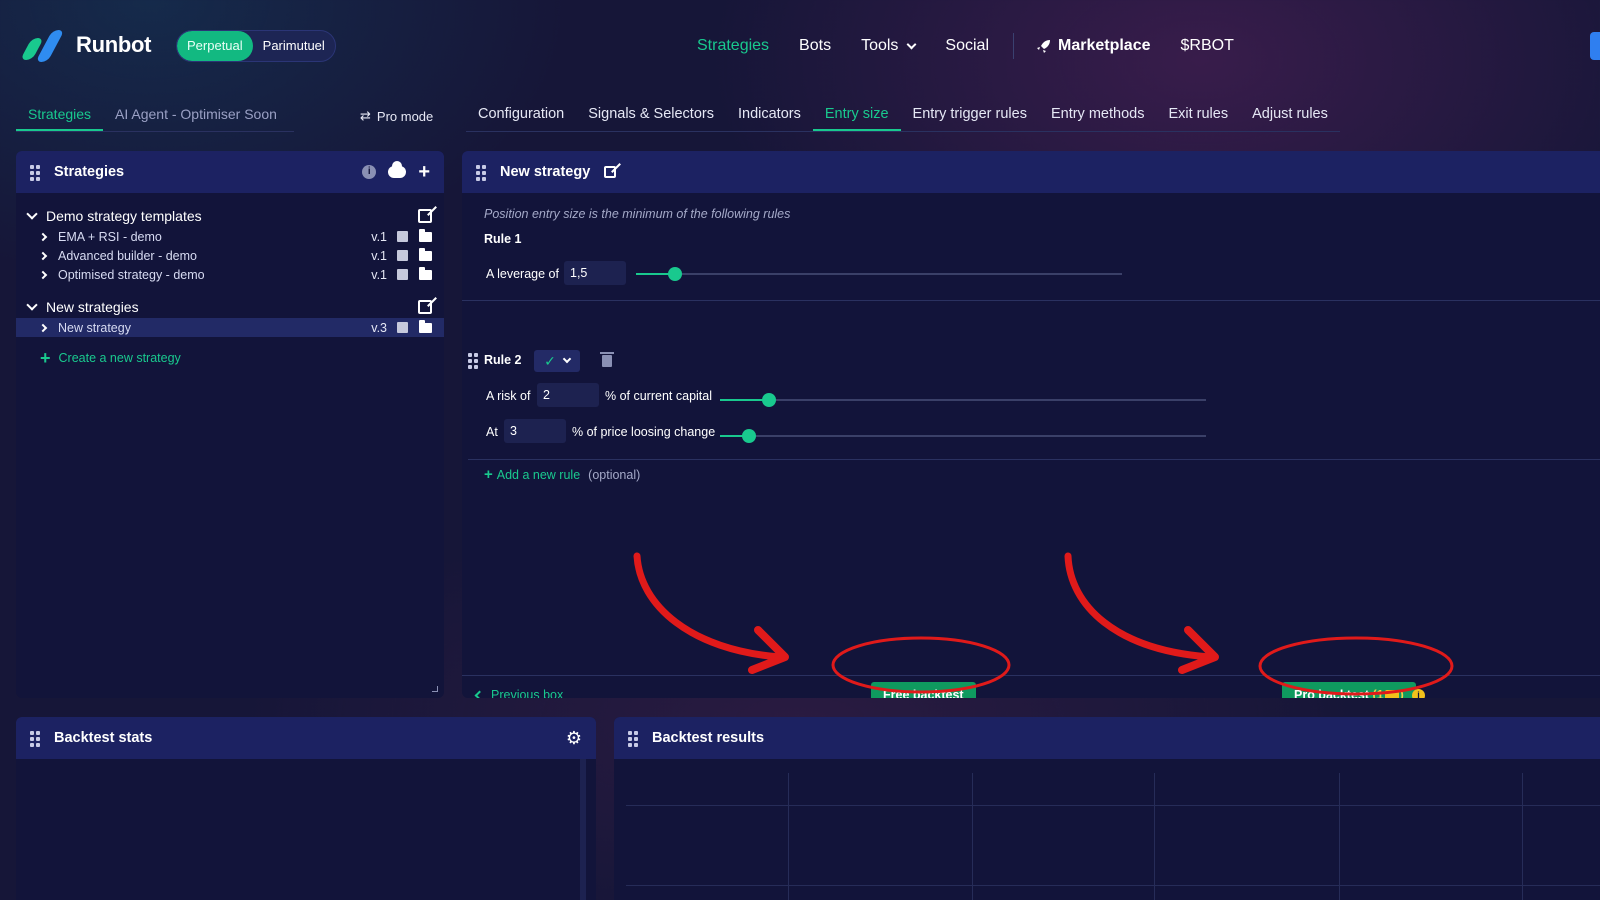 The height and width of the screenshot is (900, 1600). I want to click on create-strategy-link: + Create a new strategy, so click(230, 352).